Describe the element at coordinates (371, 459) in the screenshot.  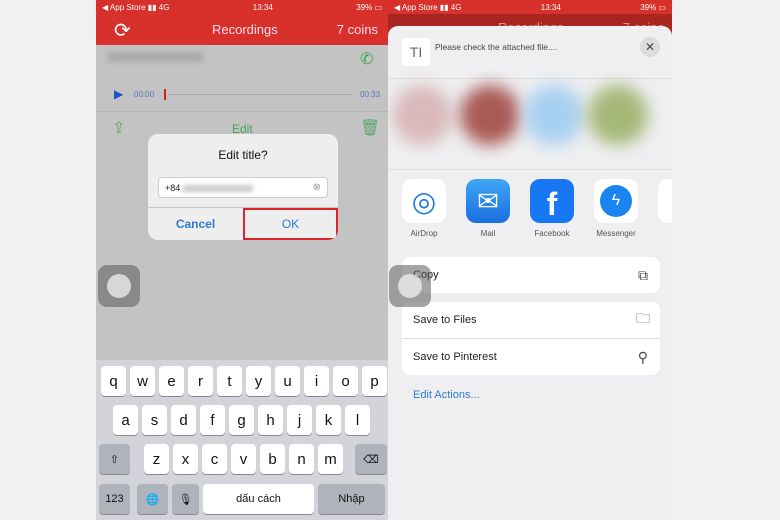
I see `backspace-key: ⌫` at that location.